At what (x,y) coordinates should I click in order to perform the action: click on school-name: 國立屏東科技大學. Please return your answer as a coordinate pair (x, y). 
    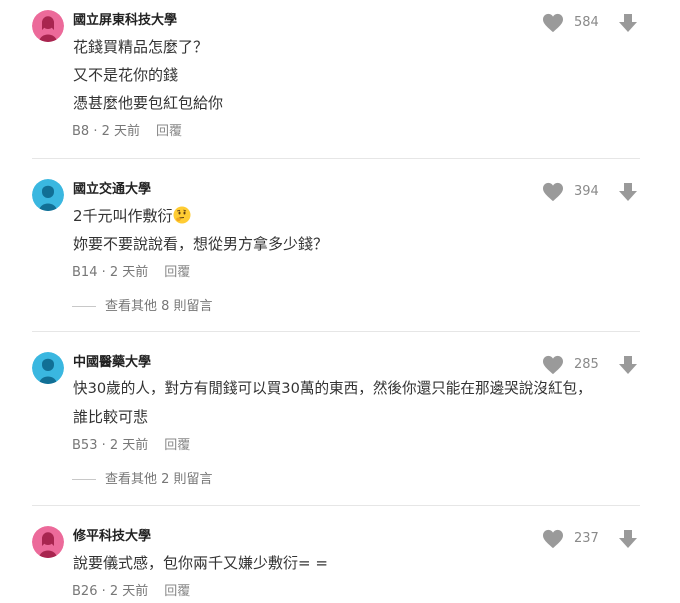
    Looking at the image, I should click on (125, 21).